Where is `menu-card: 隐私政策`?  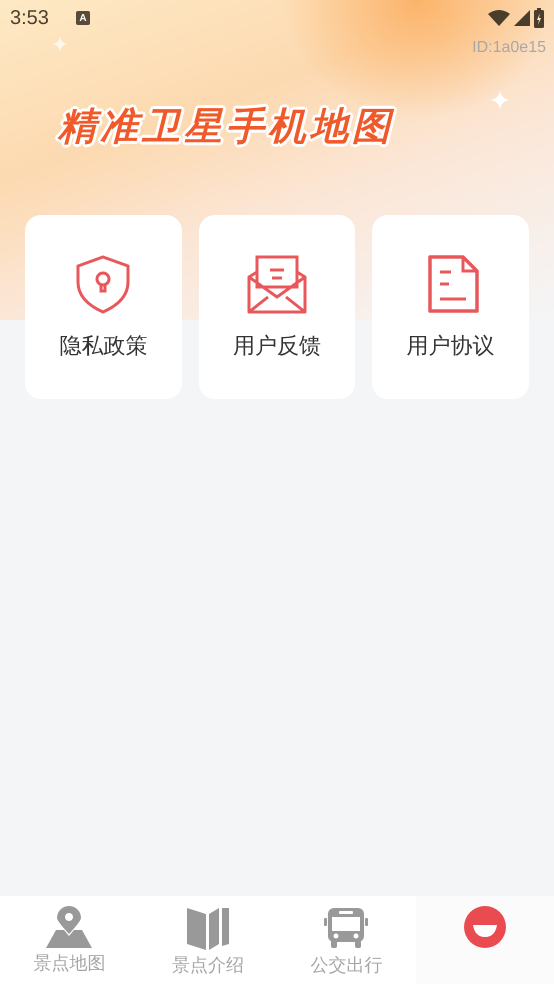 menu-card: 隐私政策 is located at coordinates (103, 307).